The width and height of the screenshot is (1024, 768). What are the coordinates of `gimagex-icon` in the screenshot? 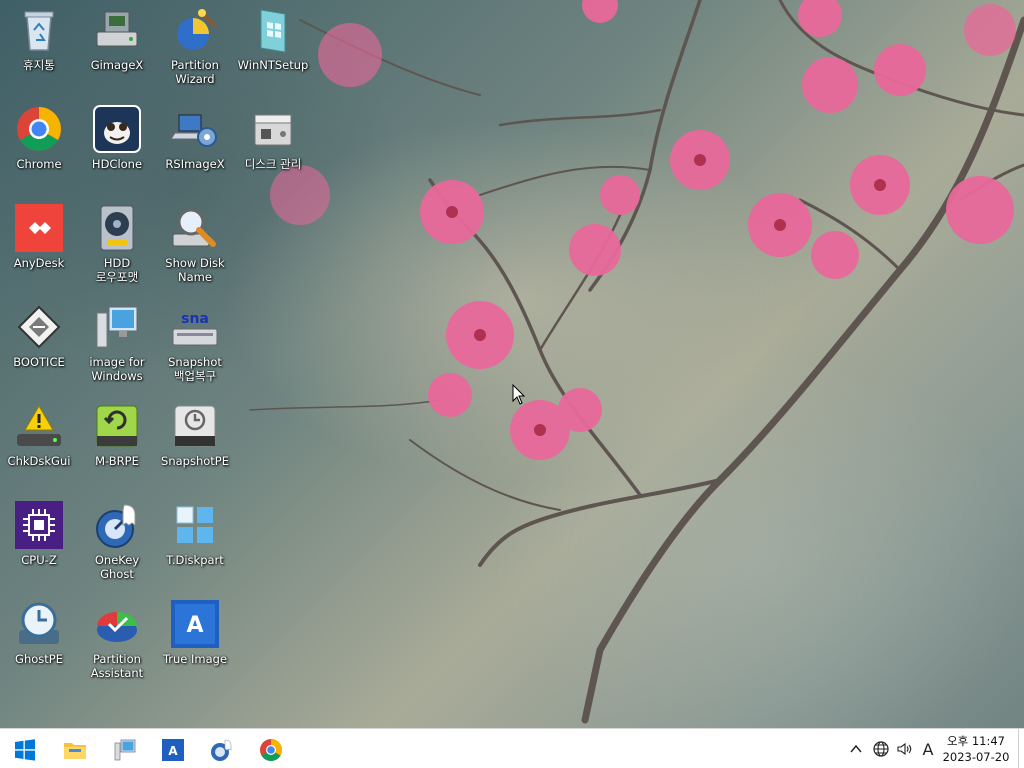 It's located at (117, 30).